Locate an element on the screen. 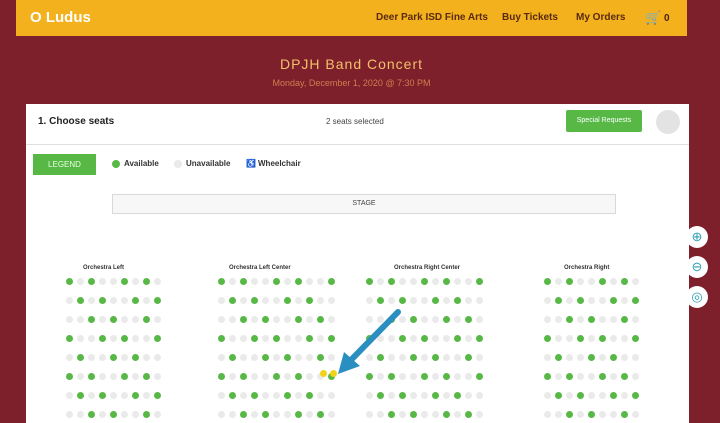 The height and width of the screenshot is (423, 720). recenter-icon: ◎ is located at coordinates (697, 297).